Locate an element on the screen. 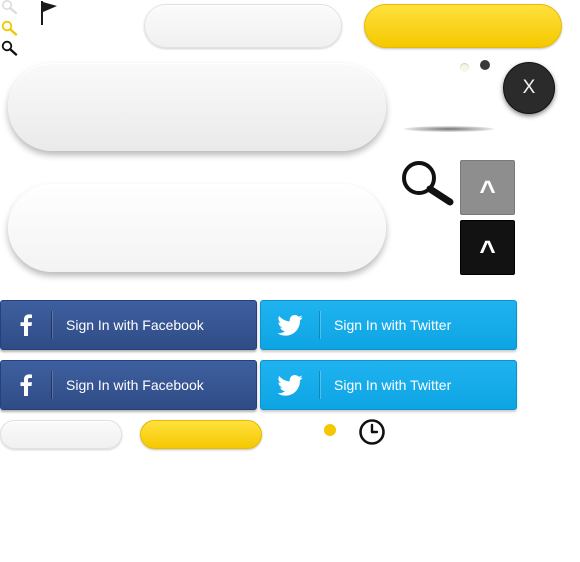  scroll-top-button-black: ^ is located at coordinates (487, 247).